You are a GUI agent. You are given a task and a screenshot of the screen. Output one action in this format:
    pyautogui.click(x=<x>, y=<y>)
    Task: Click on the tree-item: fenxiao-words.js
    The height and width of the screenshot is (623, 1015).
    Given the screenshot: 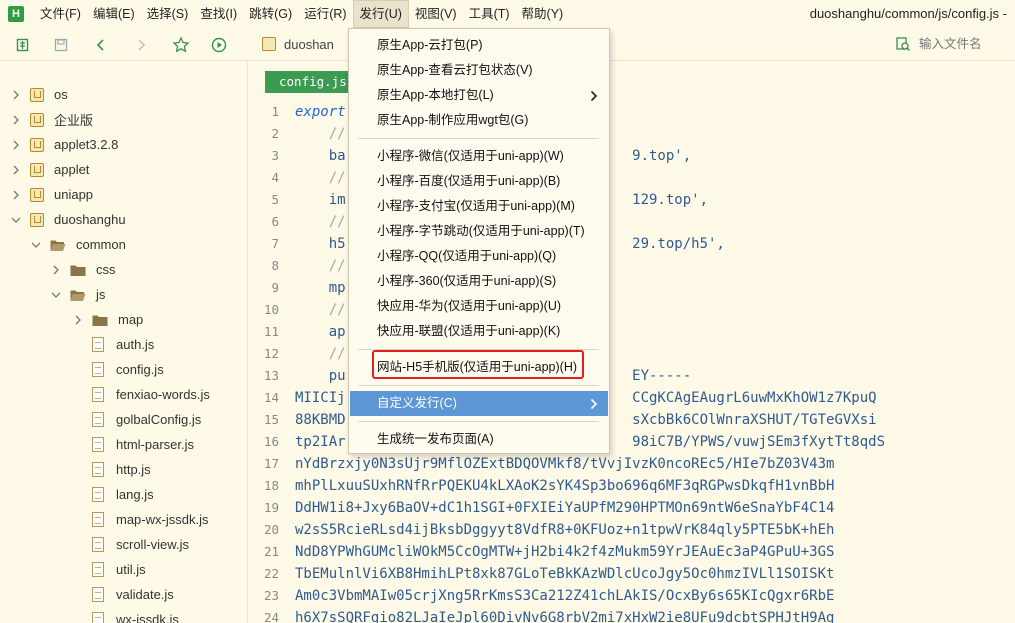 What is the action you would take?
    pyautogui.click(x=141, y=394)
    